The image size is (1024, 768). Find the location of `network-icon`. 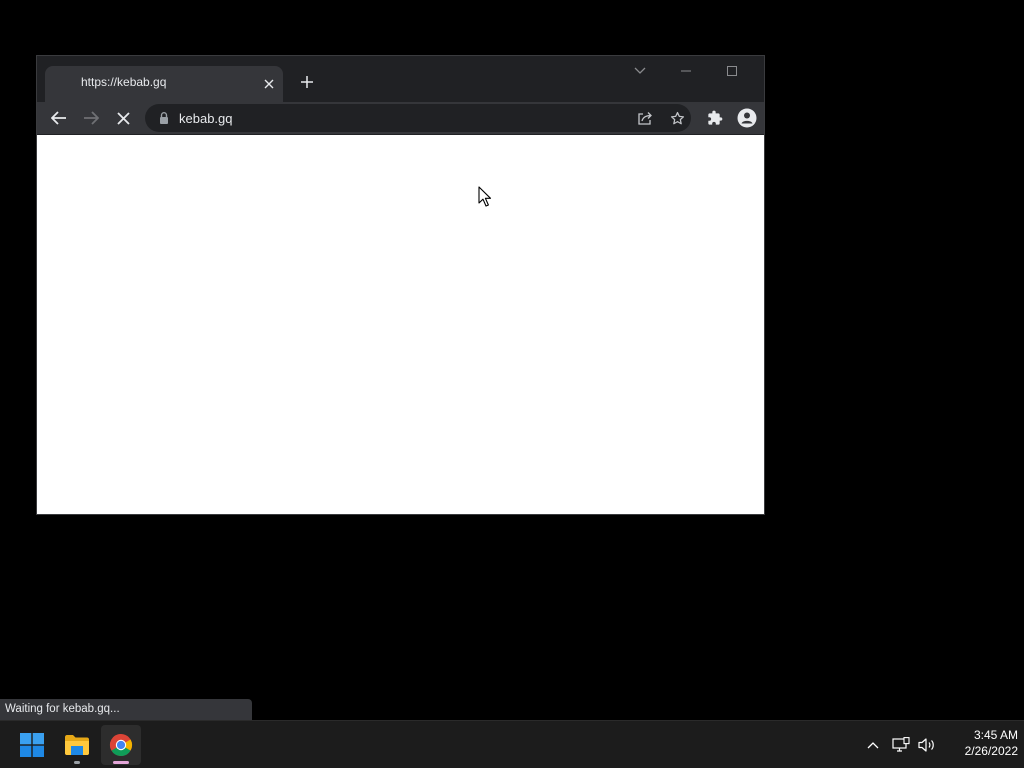

network-icon is located at coordinates (901, 744).